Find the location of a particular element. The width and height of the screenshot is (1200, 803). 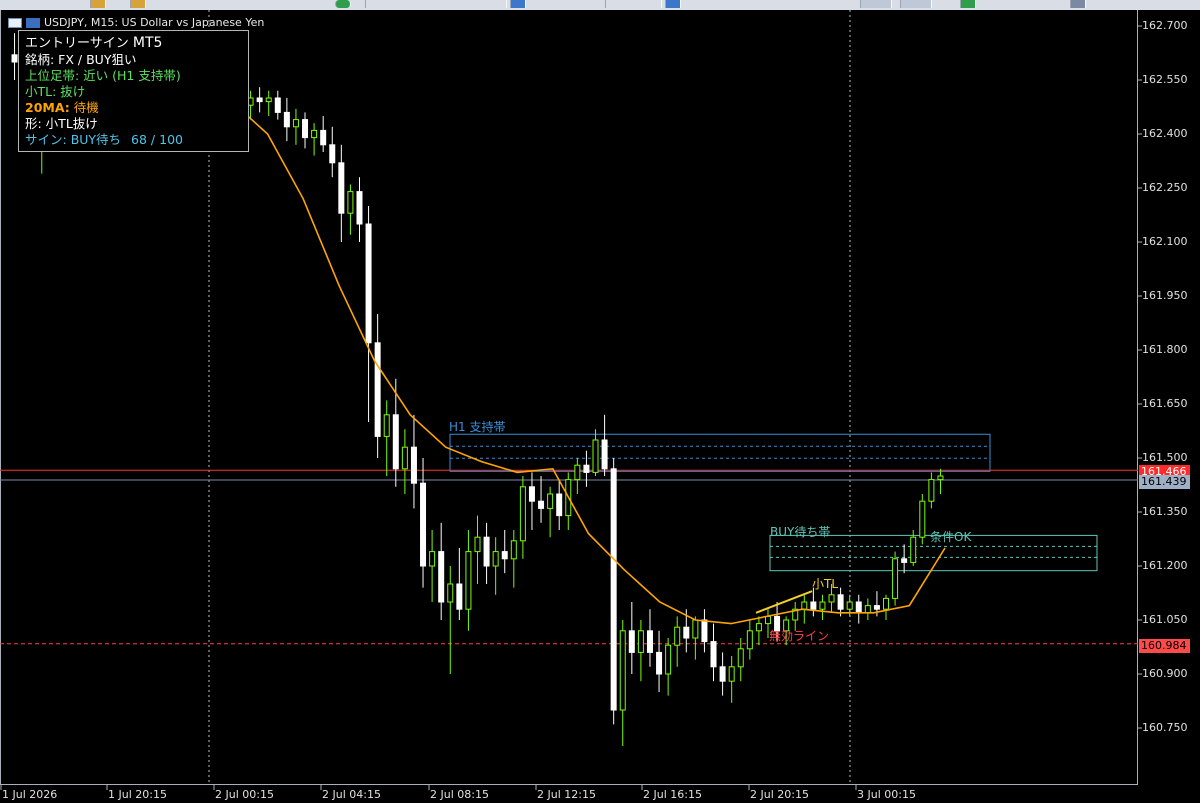

panel-title-text: エントリーサイン is located at coordinates (77, 43).